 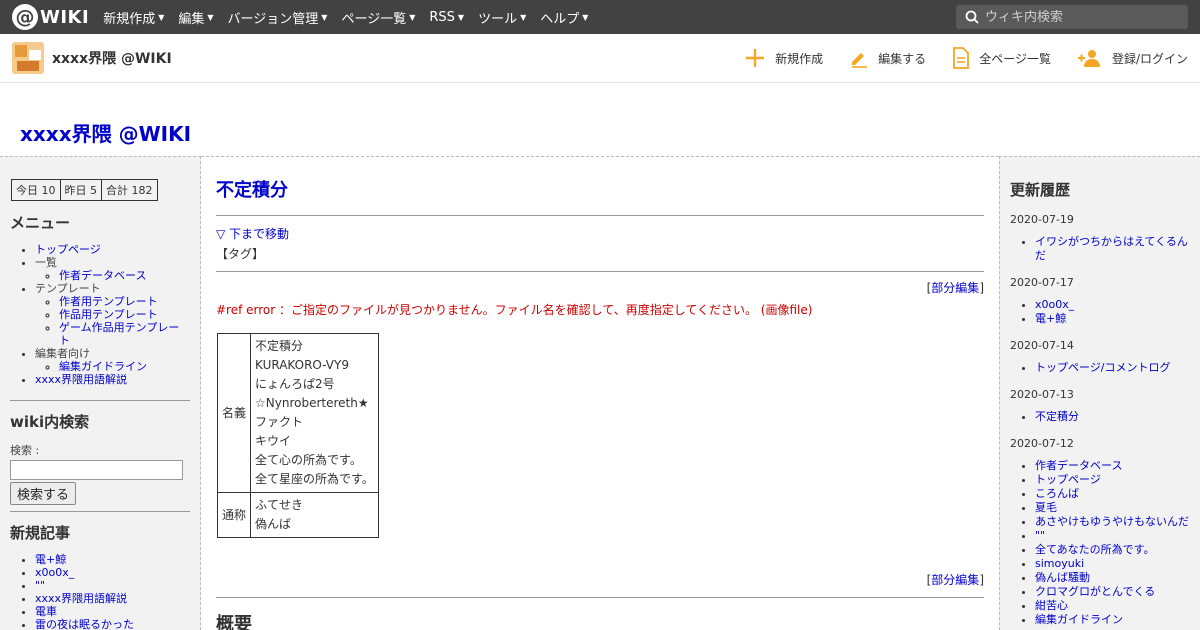 I want to click on register-login-button: 登録/ログイン, so click(x=1132, y=58).